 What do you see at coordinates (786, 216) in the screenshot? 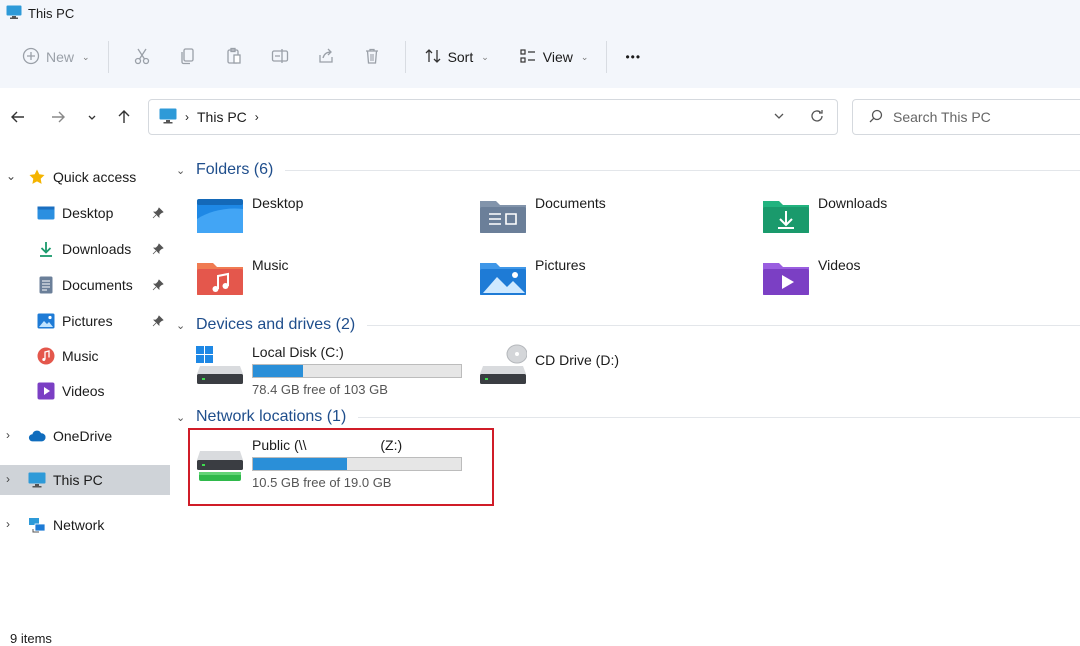
I see `downloads-folder-icon` at bounding box center [786, 216].